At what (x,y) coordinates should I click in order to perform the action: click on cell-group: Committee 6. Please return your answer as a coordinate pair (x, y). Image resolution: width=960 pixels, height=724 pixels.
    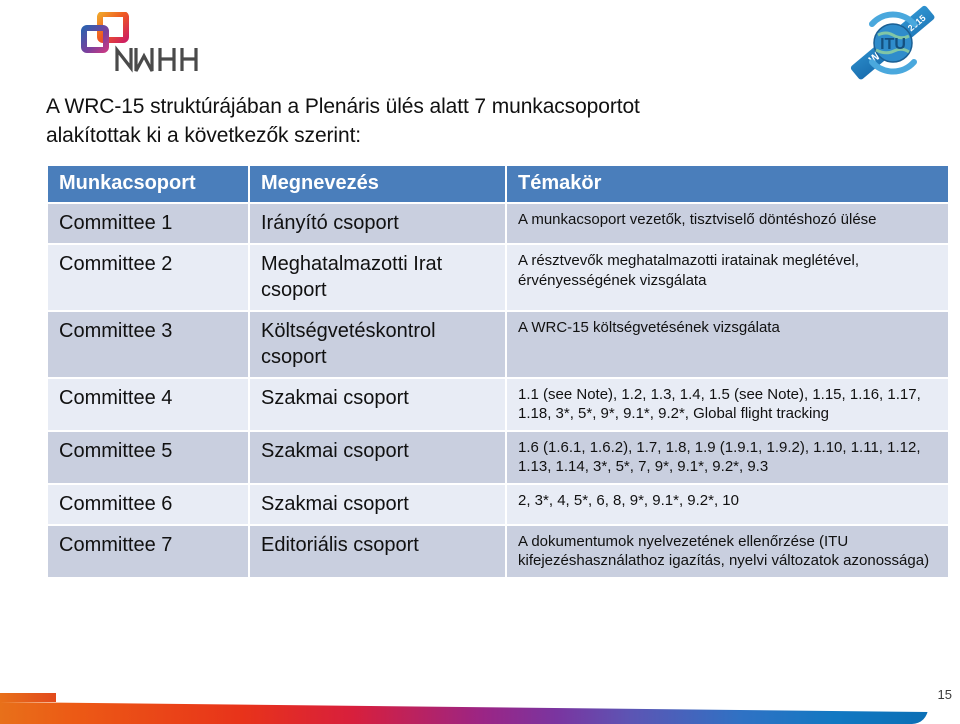
    Looking at the image, I should click on (148, 503).